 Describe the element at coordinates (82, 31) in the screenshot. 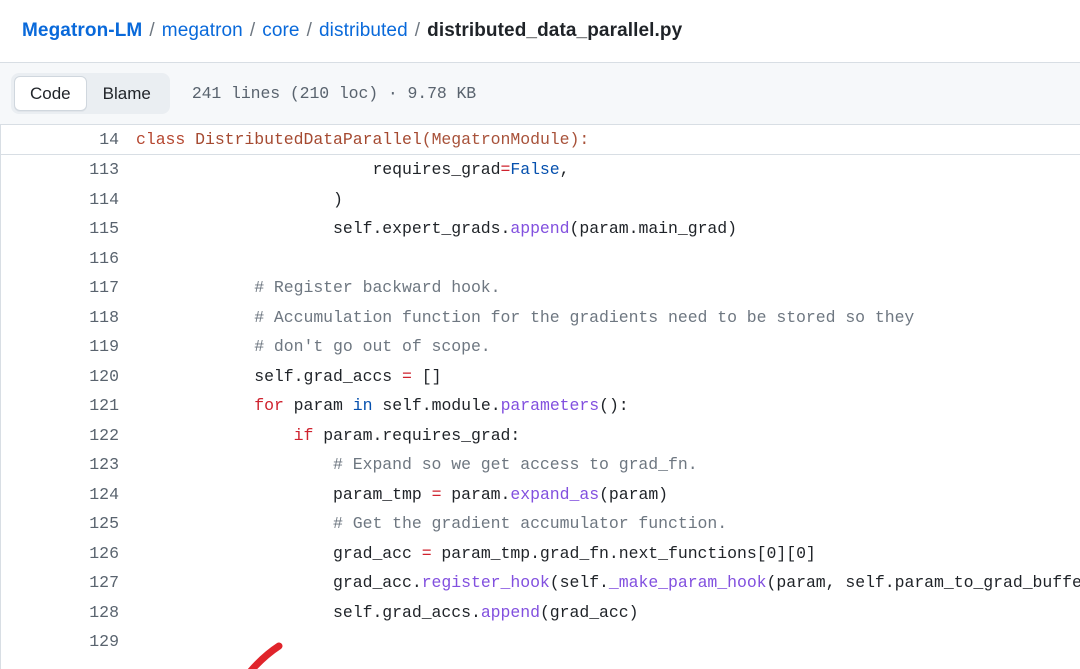

I see `breadcrumb-repo-link: Megatron-LM` at that location.